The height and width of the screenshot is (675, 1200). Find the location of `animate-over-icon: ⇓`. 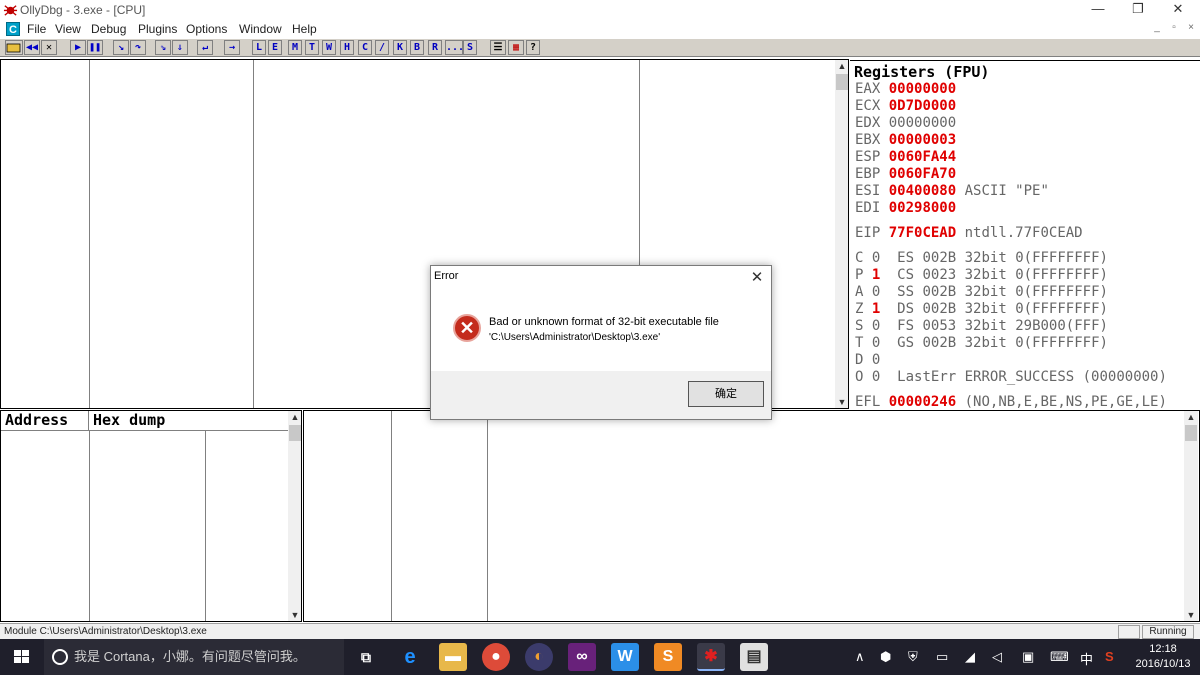

animate-over-icon: ⇓ is located at coordinates (180, 47).